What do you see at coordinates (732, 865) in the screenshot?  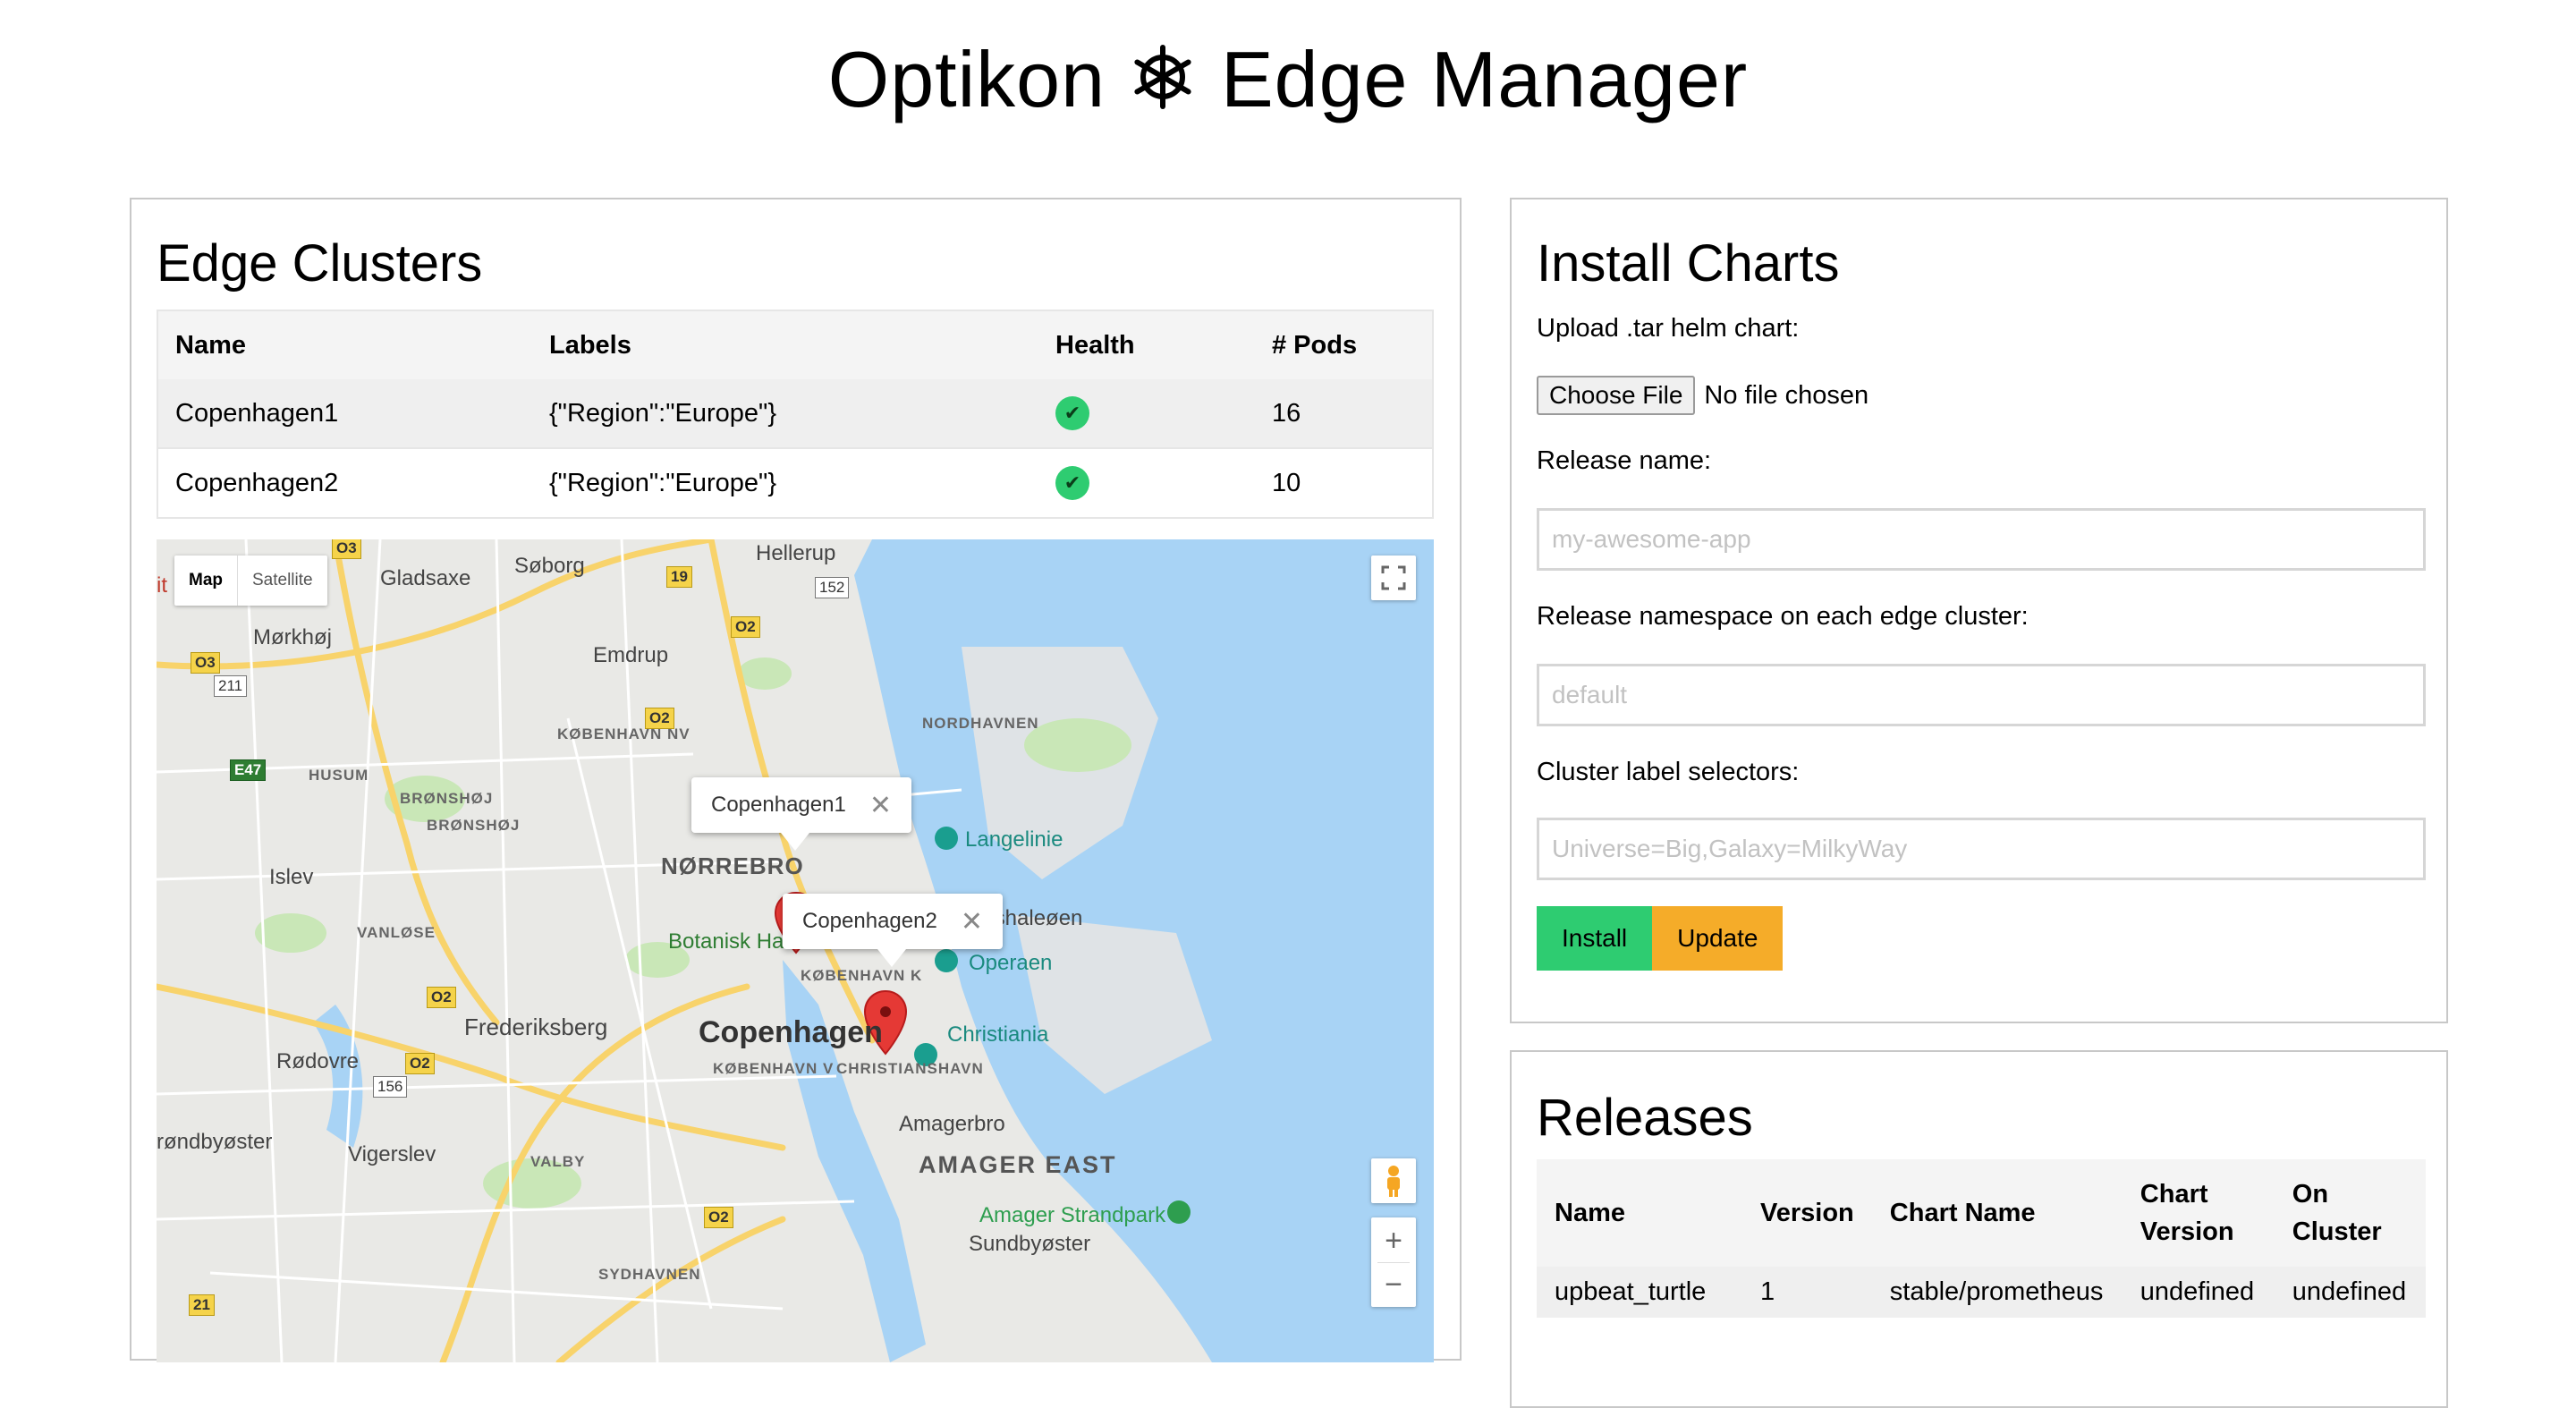 I see `map-label-norrebro: NØRREBRO` at bounding box center [732, 865].